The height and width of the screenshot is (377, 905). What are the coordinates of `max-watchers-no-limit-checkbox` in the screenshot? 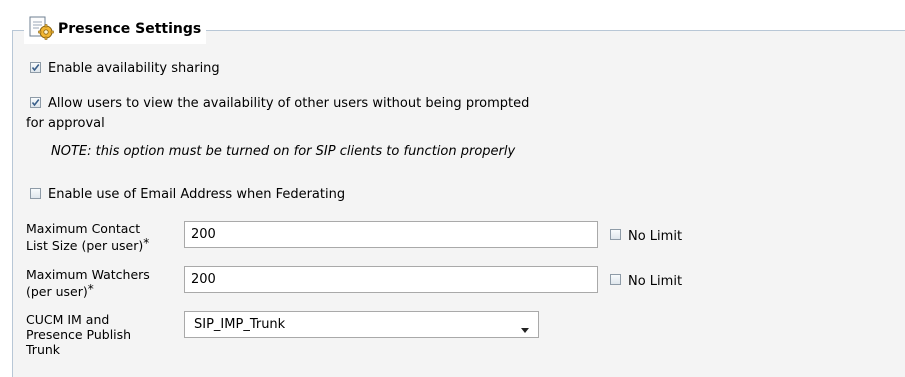 It's located at (615, 279).